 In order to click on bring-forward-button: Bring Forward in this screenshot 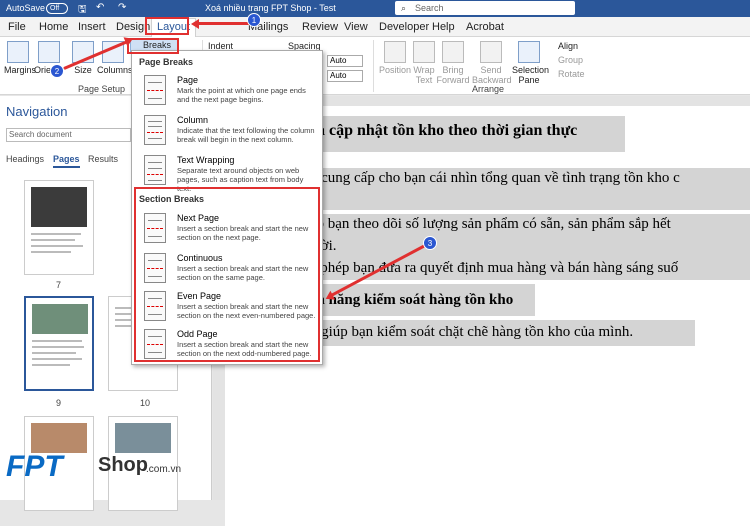, I will do `click(453, 63)`.